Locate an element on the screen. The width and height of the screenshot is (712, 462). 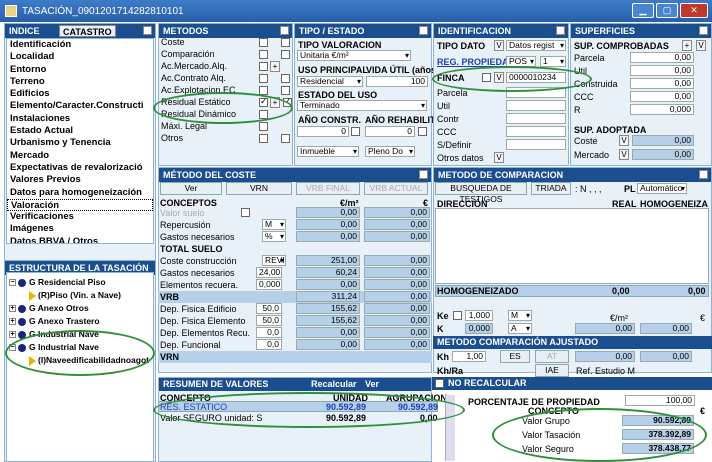
indice-item: Elemento/Caracter.Constructi is located at coordinates (80, 106).